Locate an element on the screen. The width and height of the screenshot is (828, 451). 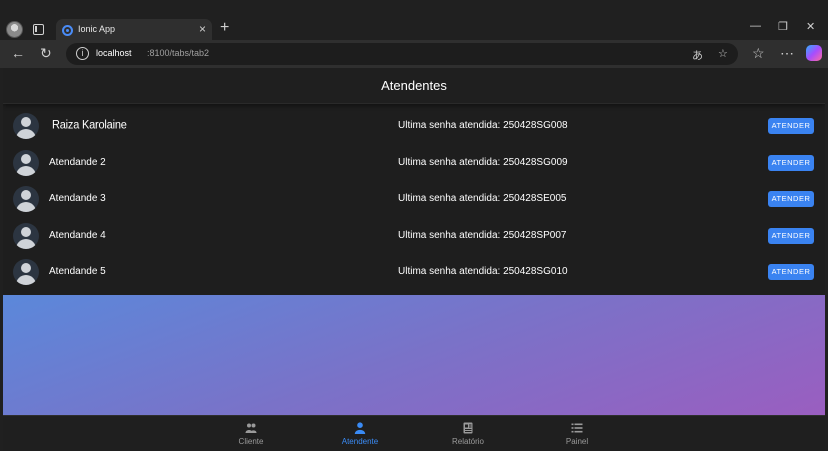
restore-button: ❐ is located at coordinates (783, 26).